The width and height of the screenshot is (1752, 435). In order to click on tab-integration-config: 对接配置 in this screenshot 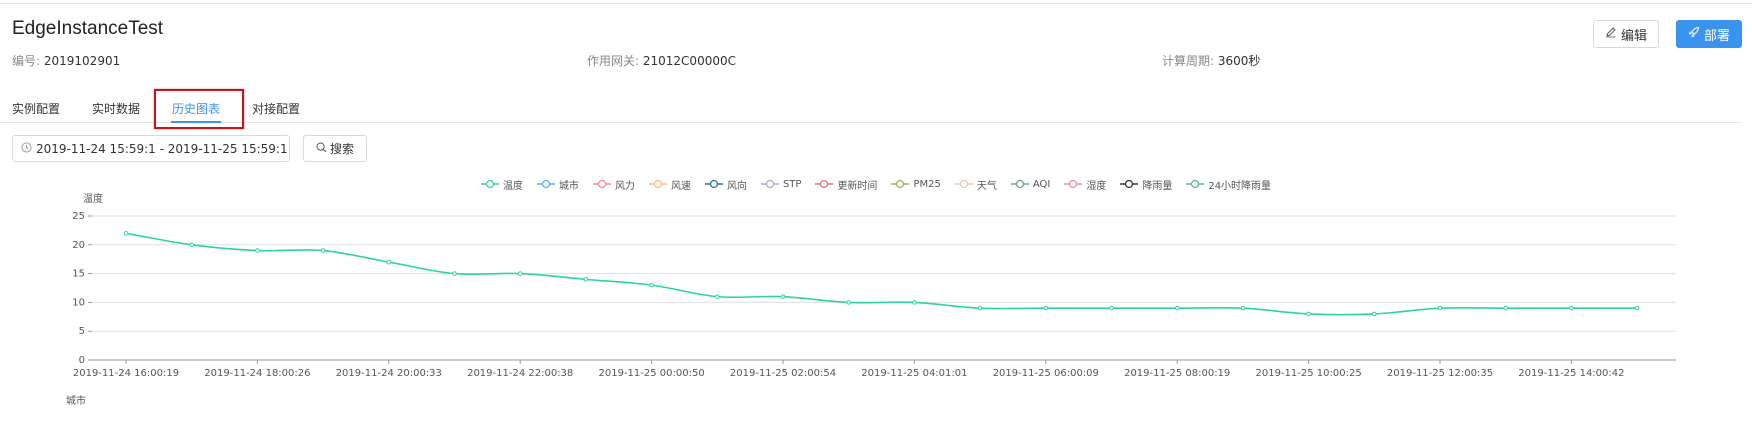, I will do `click(276, 108)`.